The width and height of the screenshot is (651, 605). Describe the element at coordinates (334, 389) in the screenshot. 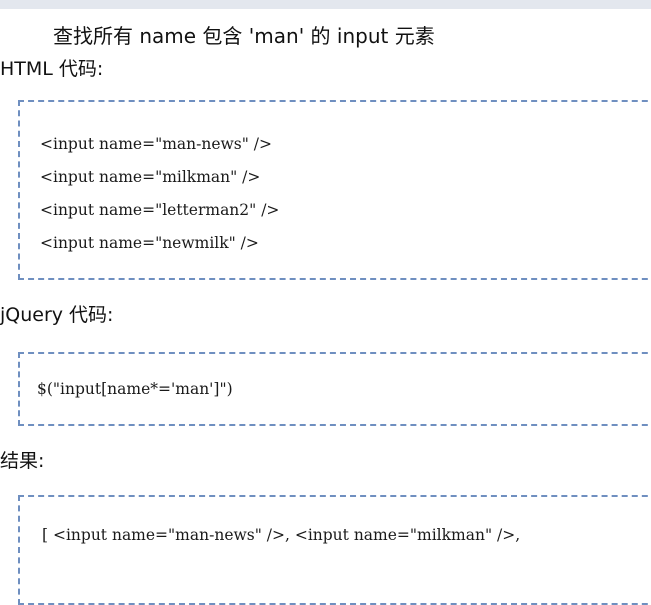

I see `jquery-code-box: $("input[name*='man']")` at that location.